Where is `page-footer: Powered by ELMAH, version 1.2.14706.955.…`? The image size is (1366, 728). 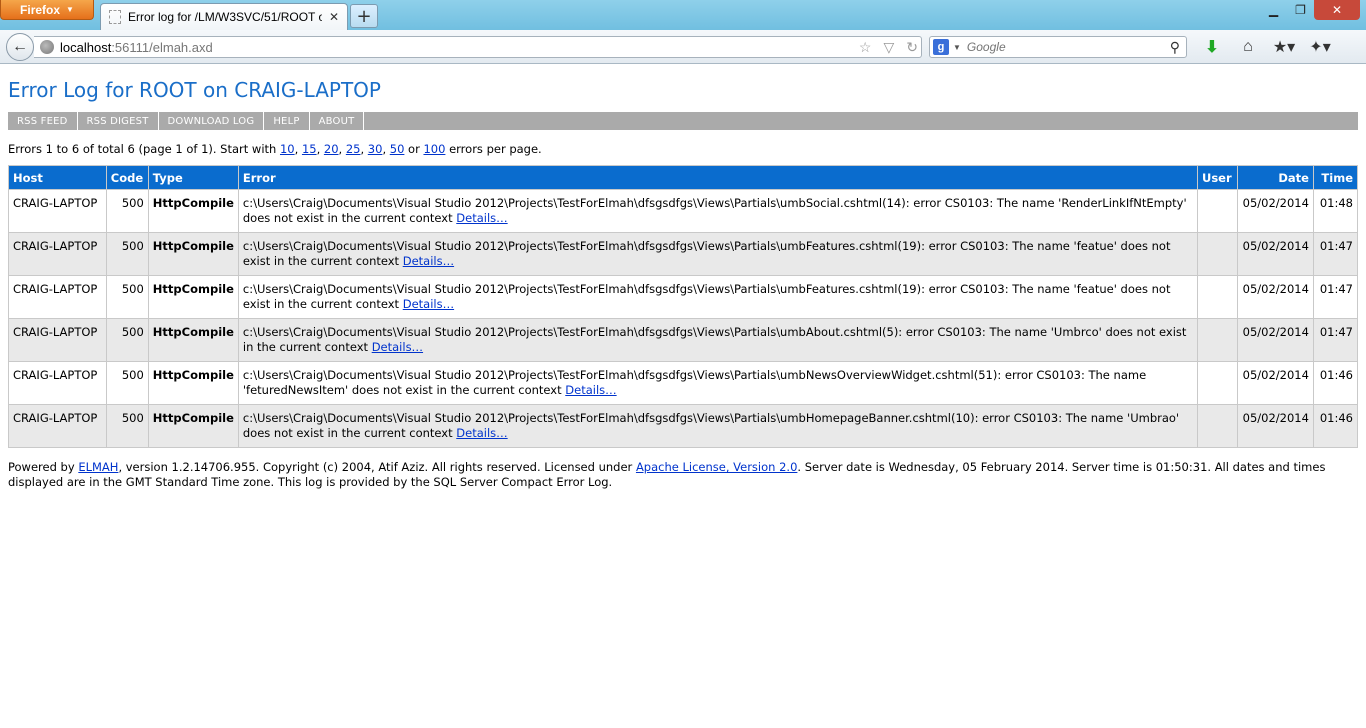 page-footer: Powered by ELMAH, version 1.2.14706.955.… is located at coordinates (683, 475).